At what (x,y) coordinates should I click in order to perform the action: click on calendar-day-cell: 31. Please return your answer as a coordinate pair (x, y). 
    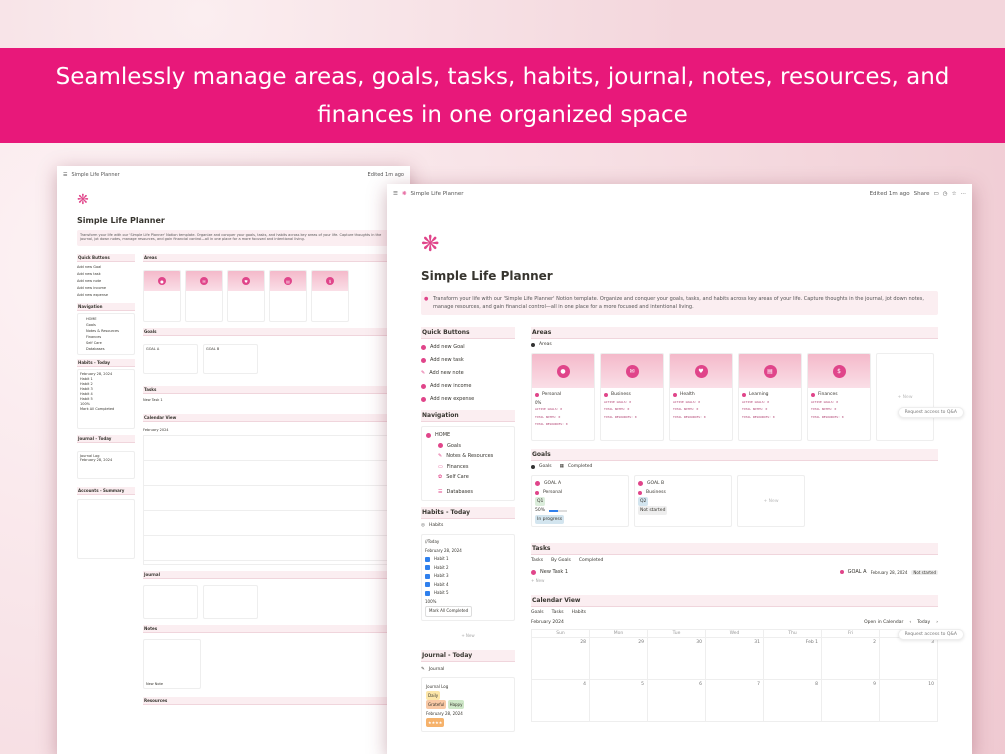
    Looking at the image, I should click on (735, 659).